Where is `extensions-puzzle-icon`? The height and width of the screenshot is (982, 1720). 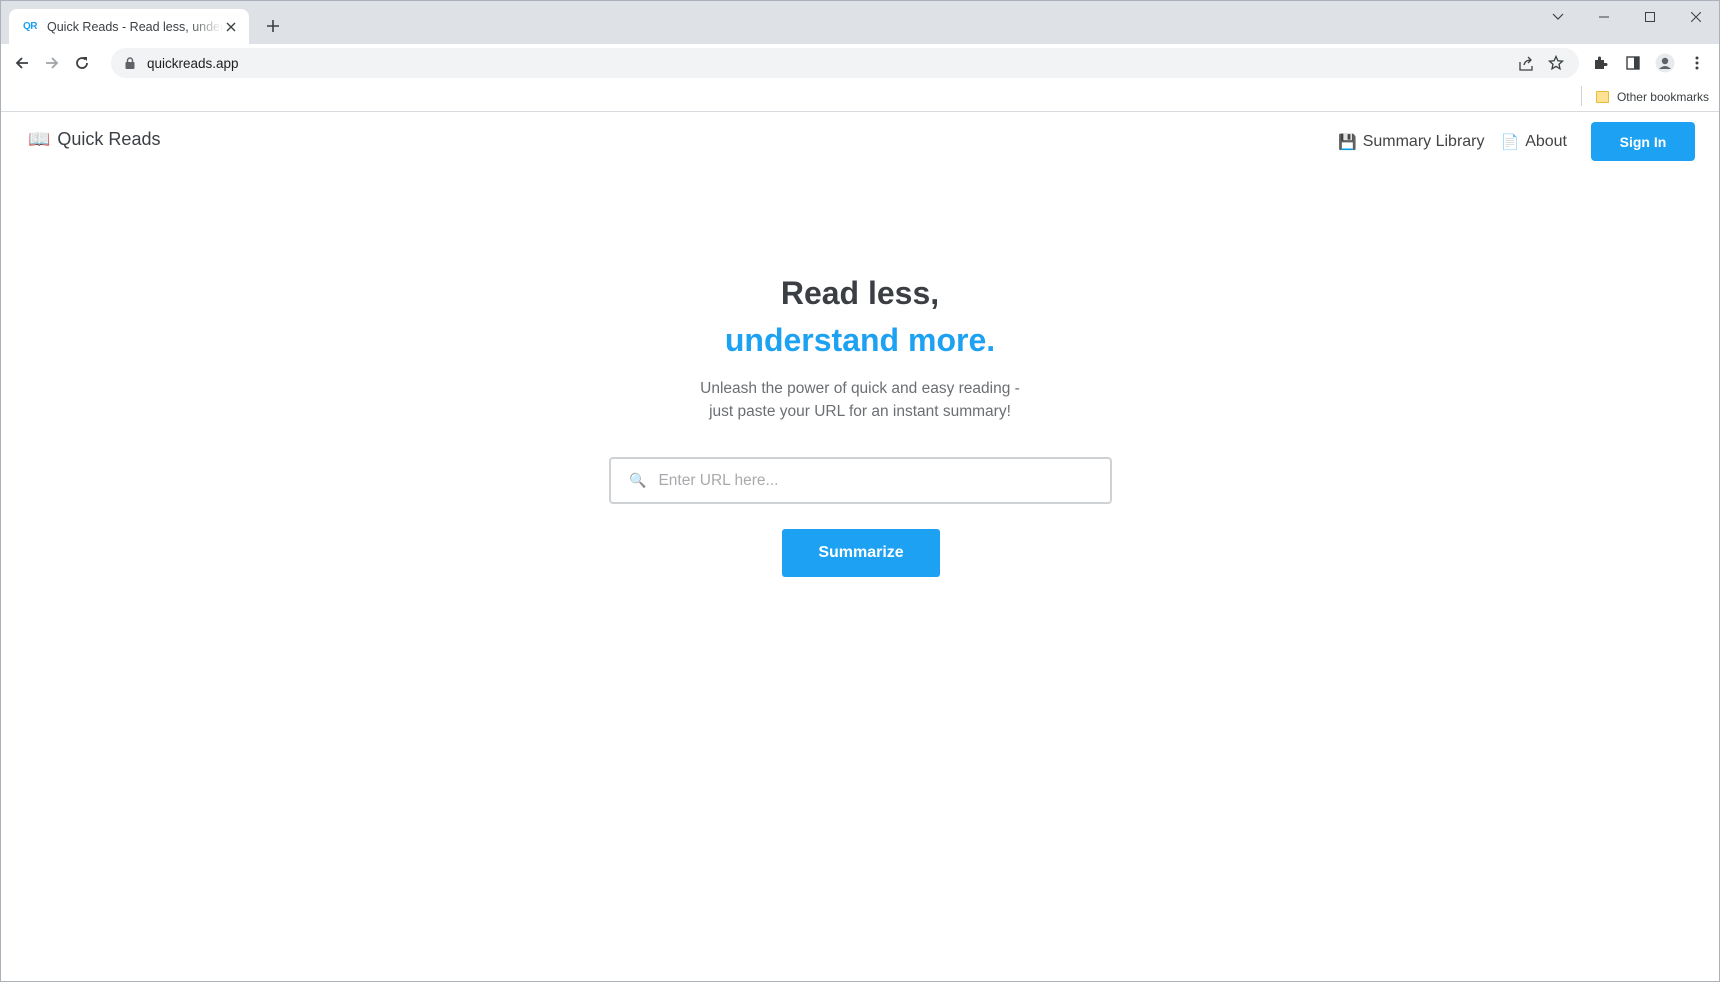
extensions-puzzle-icon is located at coordinates (1601, 63).